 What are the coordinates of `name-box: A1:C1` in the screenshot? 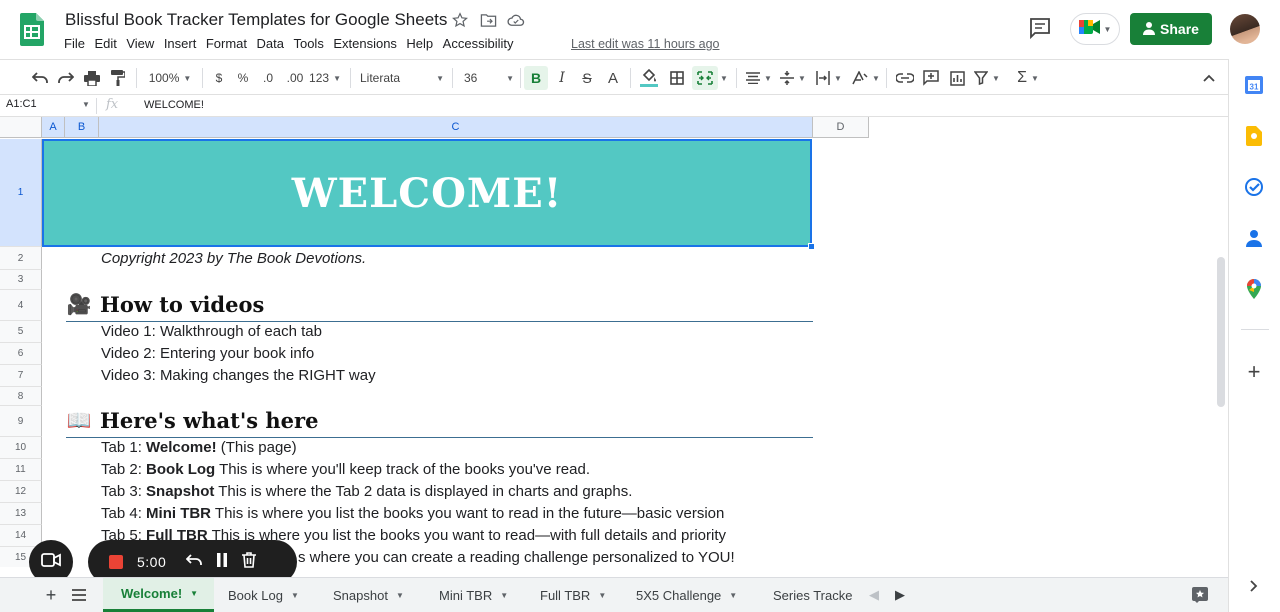 It's located at (21, 104).